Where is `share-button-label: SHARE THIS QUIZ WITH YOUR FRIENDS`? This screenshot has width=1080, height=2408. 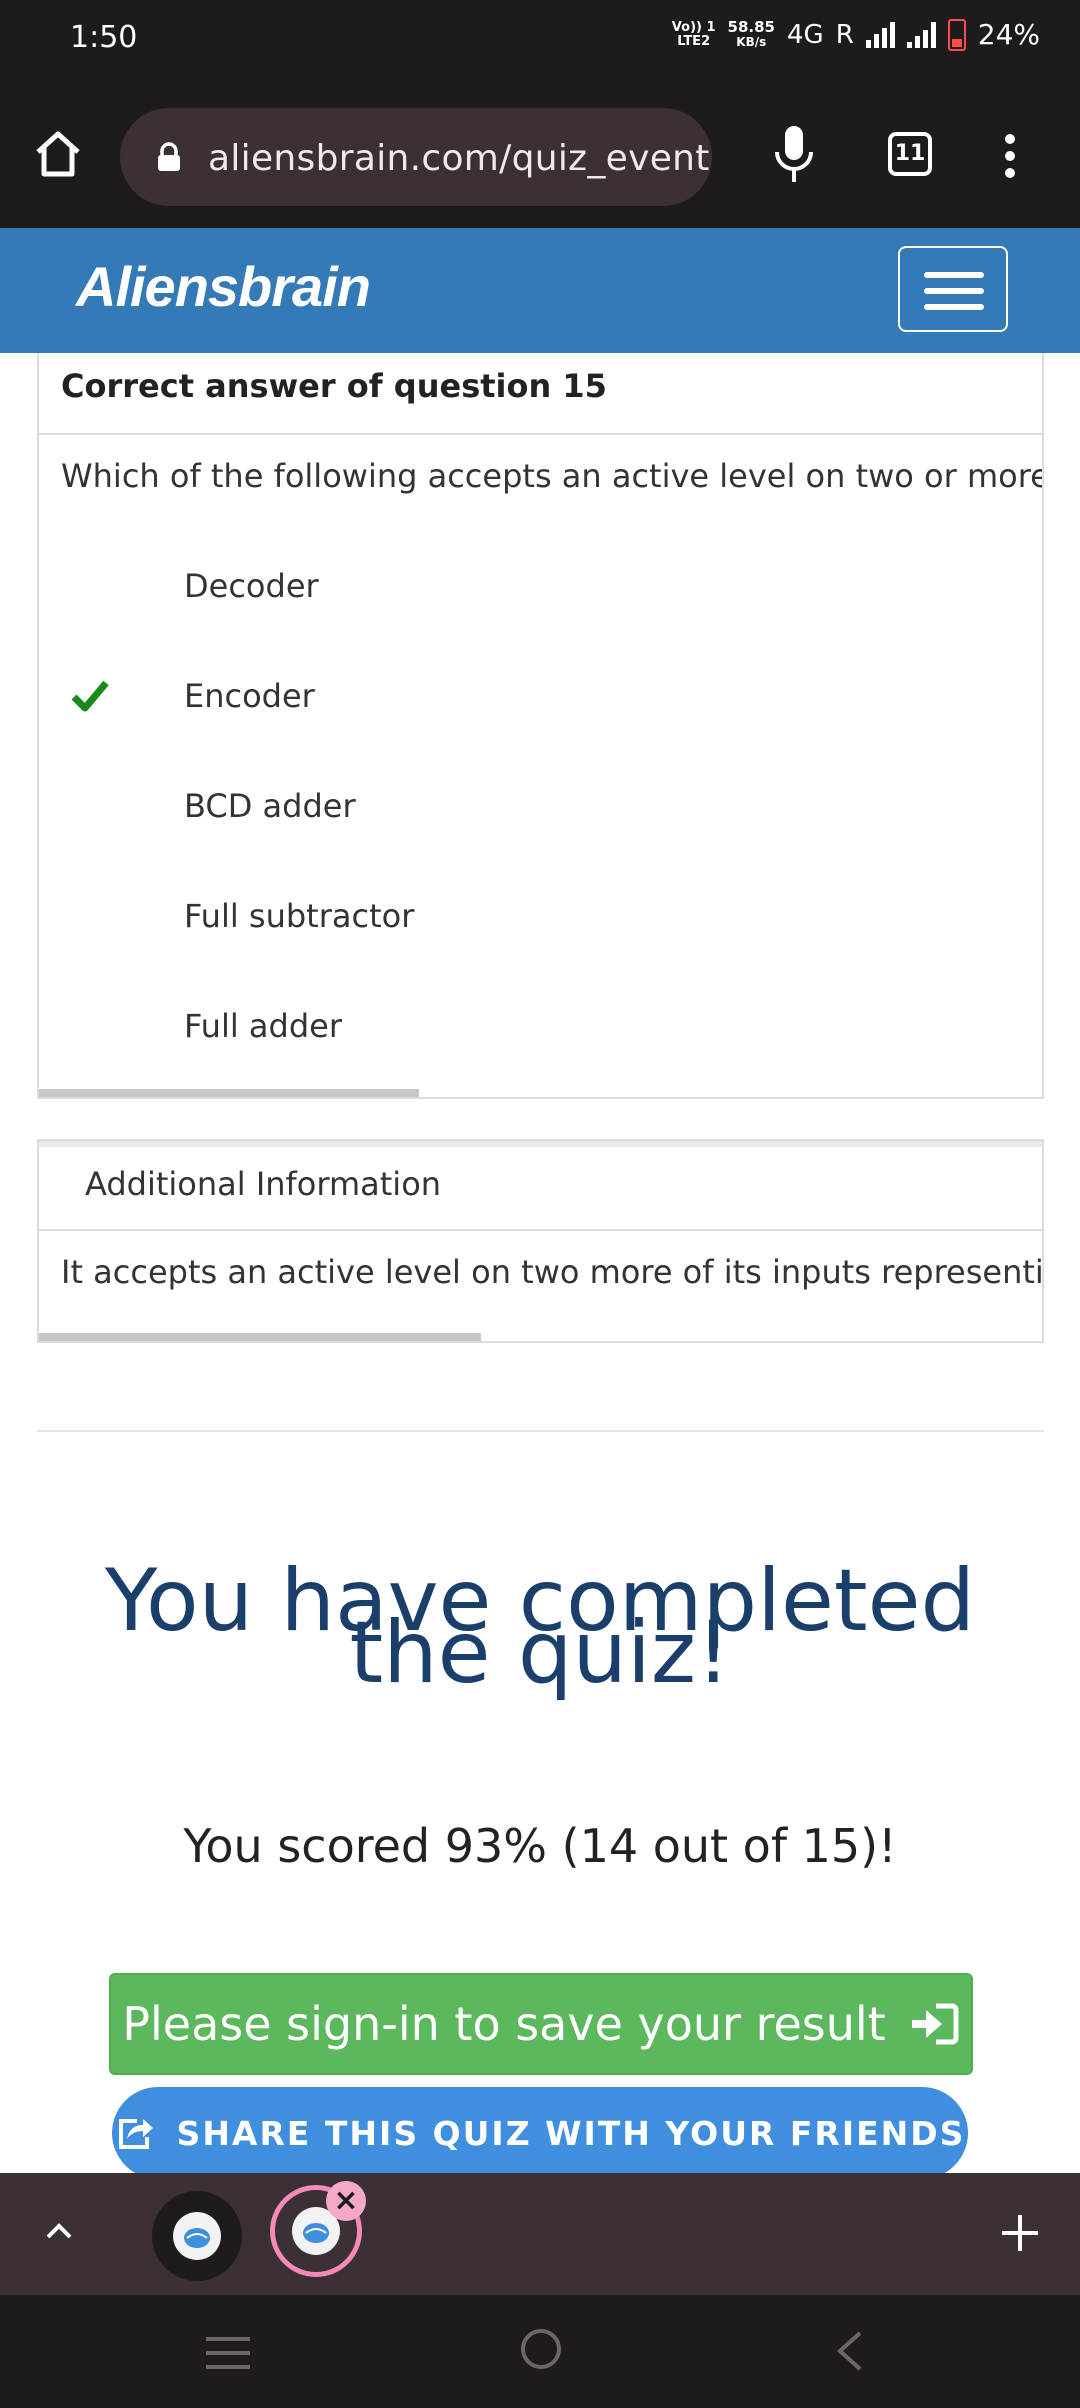 share-button-label: SHARE THIS QUIZ WITH YOUR FRIENDS is located at coordinates (571, 2133).